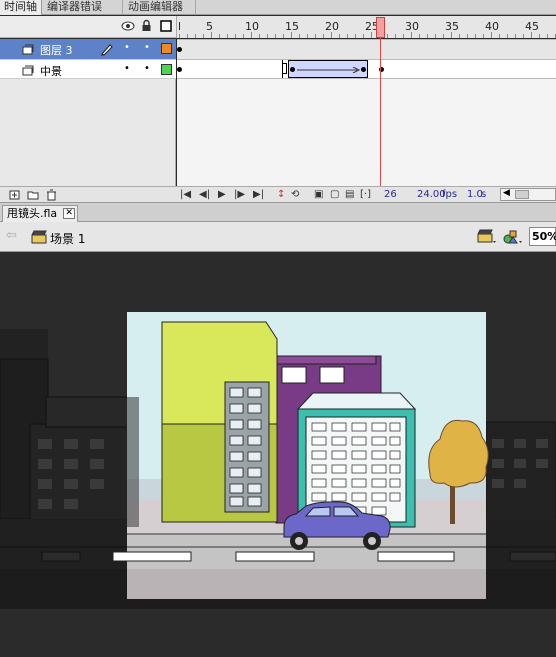  Describe the element at coordinates (380, 120) in the screenshot. I see `playhead-line` at that location.